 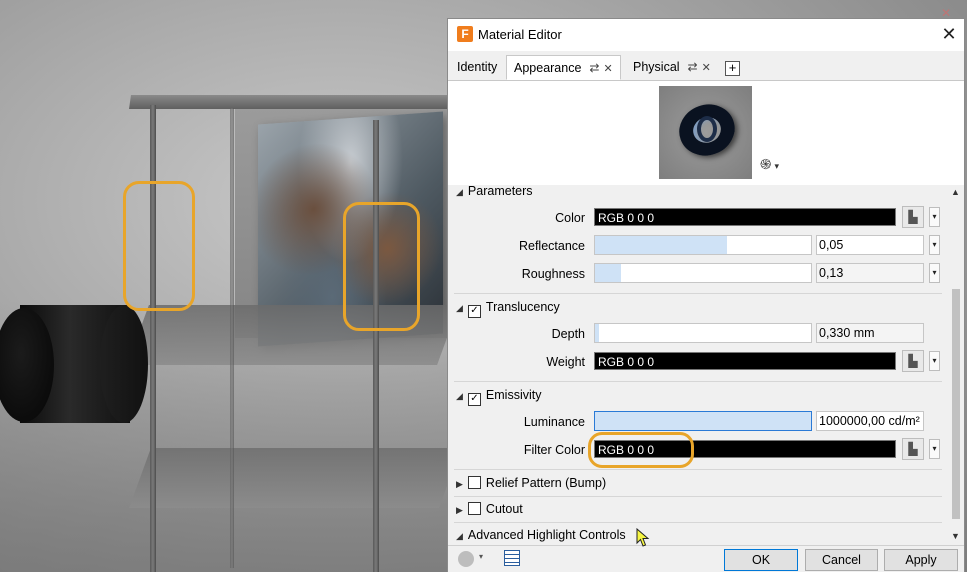 I want to click on translucency-checkbox: ✓, so click(x=474, y=311).